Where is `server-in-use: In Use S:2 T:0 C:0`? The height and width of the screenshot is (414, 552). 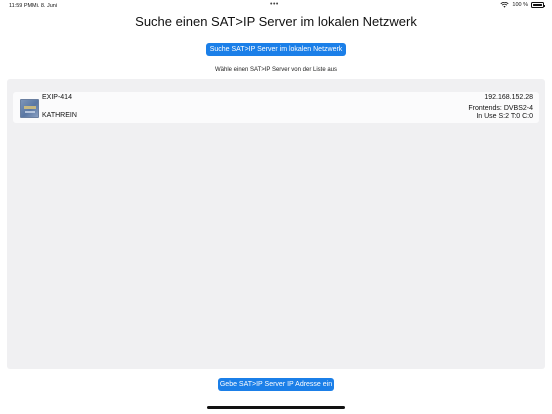 server-in-use: In Use S:2 T:0 C:0 is located at coordinates (504, 116).